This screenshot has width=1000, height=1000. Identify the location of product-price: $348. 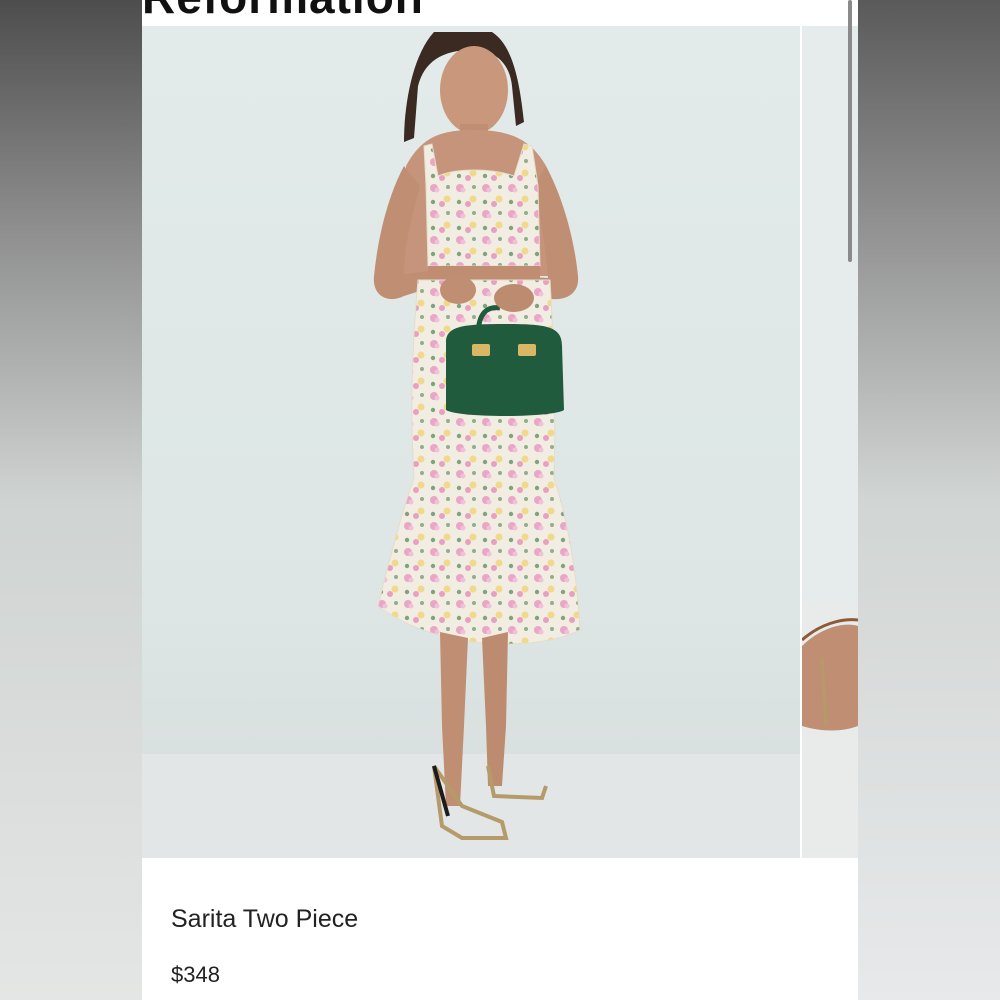
(195, 974).